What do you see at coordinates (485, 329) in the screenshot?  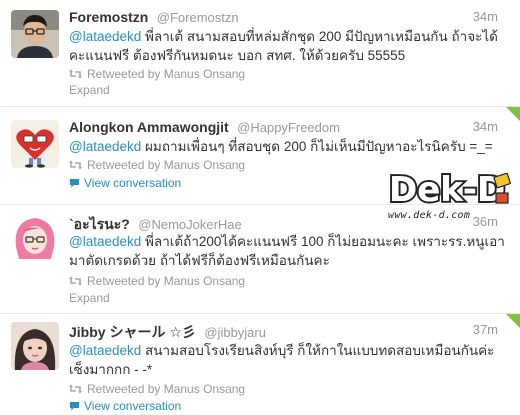 I see `timestamp: 37m` at bounding box center [485, 329].